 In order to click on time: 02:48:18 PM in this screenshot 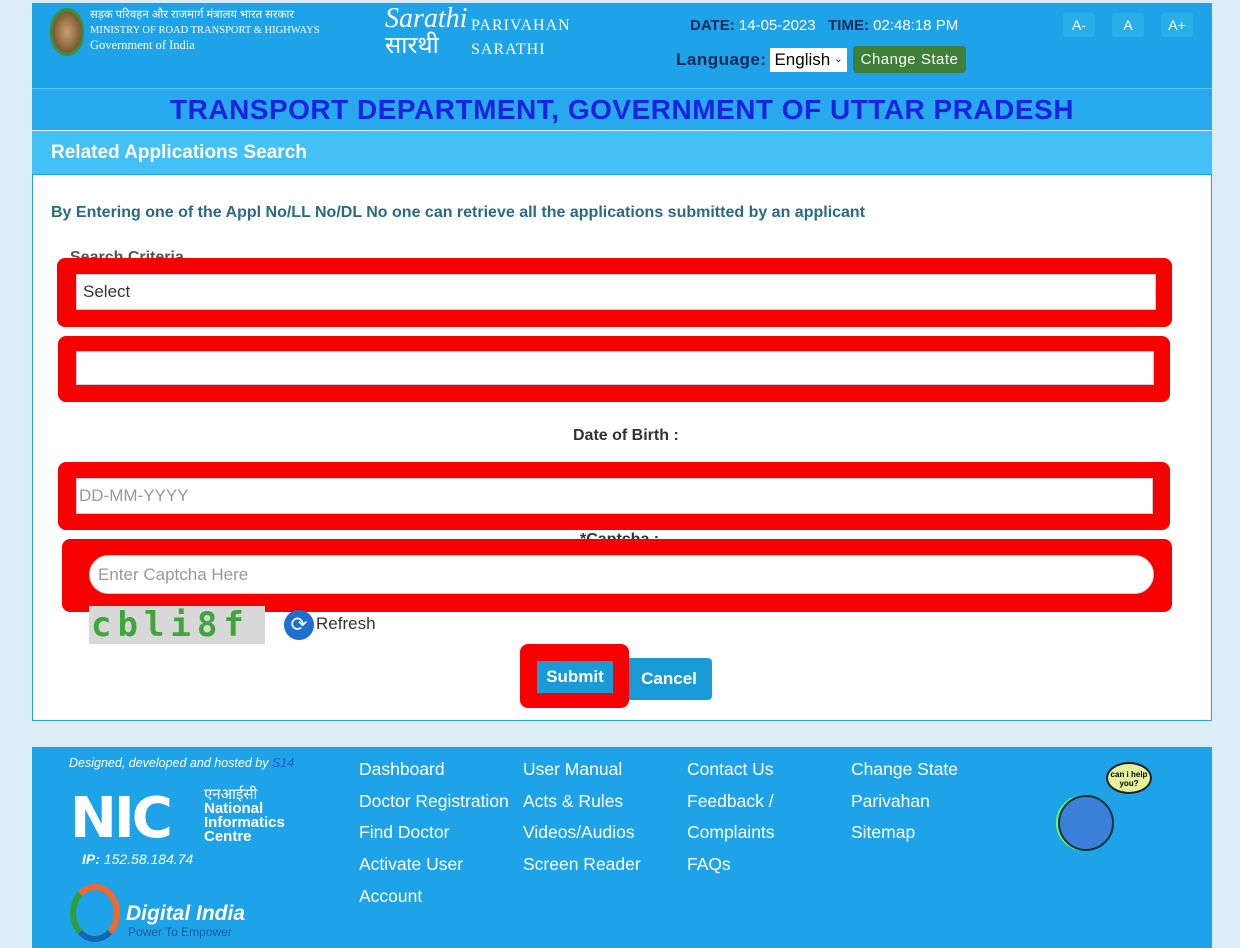, I will do `click(916, 25)`.